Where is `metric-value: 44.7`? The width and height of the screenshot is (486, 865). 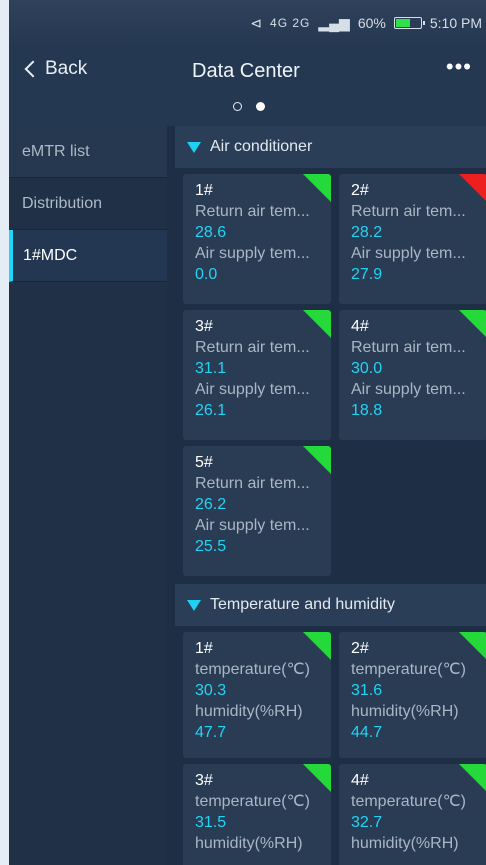 metric-value: 44.7 is located at coordinates (367, 732).